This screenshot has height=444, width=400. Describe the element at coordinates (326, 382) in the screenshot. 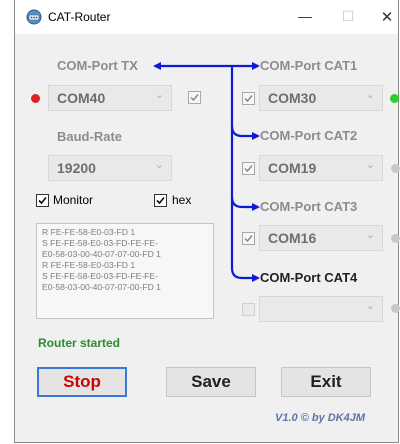

I see `exit-button: Exit` at that location.